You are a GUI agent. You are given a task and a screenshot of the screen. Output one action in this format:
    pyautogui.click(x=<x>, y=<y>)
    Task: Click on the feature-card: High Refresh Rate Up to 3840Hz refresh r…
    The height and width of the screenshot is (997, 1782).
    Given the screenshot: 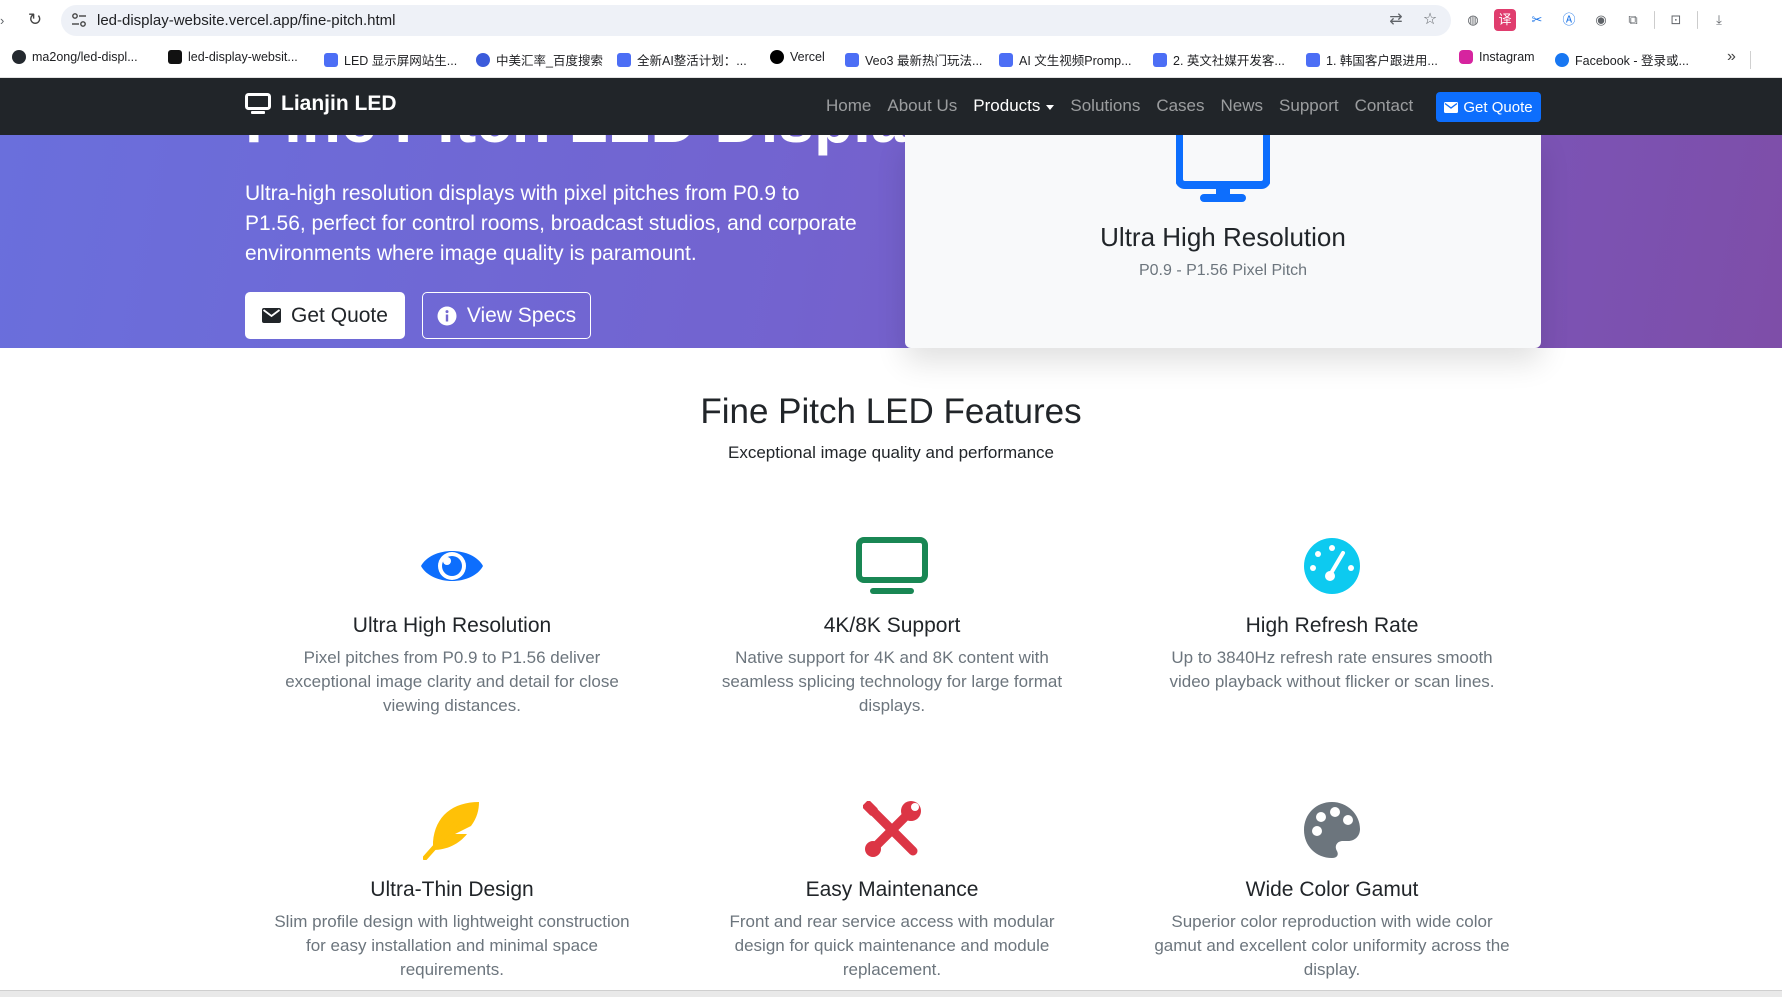 What is the action you would take?
    pyautogui.click(x=1332, y=614)
    